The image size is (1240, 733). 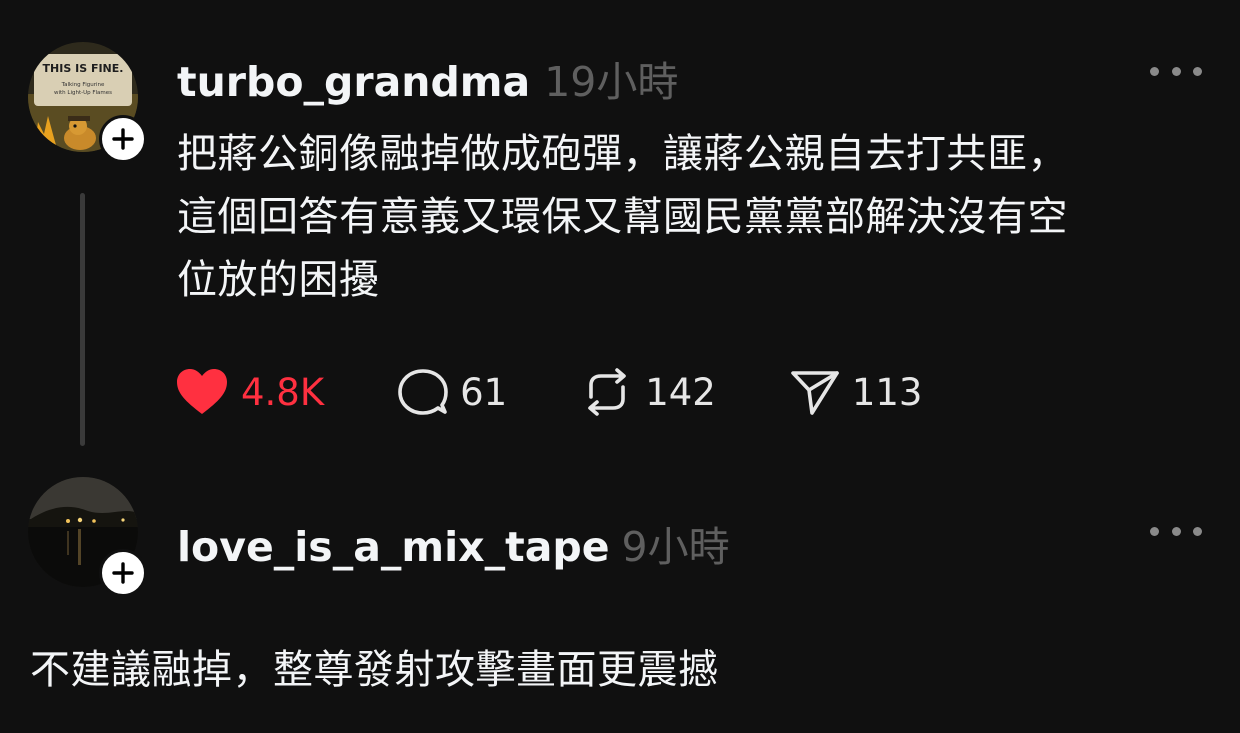 I want to click on post-2-more-button, so click(x=1176, y=531).